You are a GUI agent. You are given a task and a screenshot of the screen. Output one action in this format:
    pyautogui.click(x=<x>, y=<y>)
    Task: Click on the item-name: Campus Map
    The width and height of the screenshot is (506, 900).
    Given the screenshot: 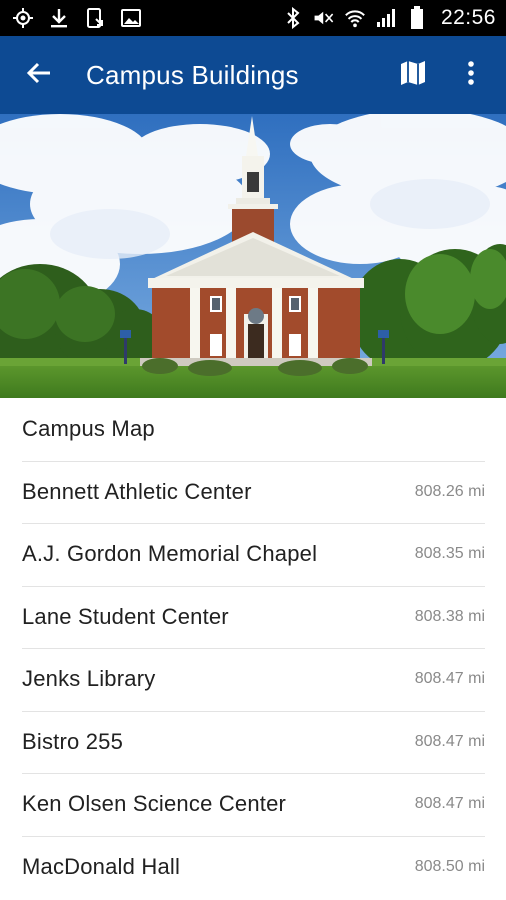 What is the action you would take?
    pyautogui.click(x=88, y=429)
    